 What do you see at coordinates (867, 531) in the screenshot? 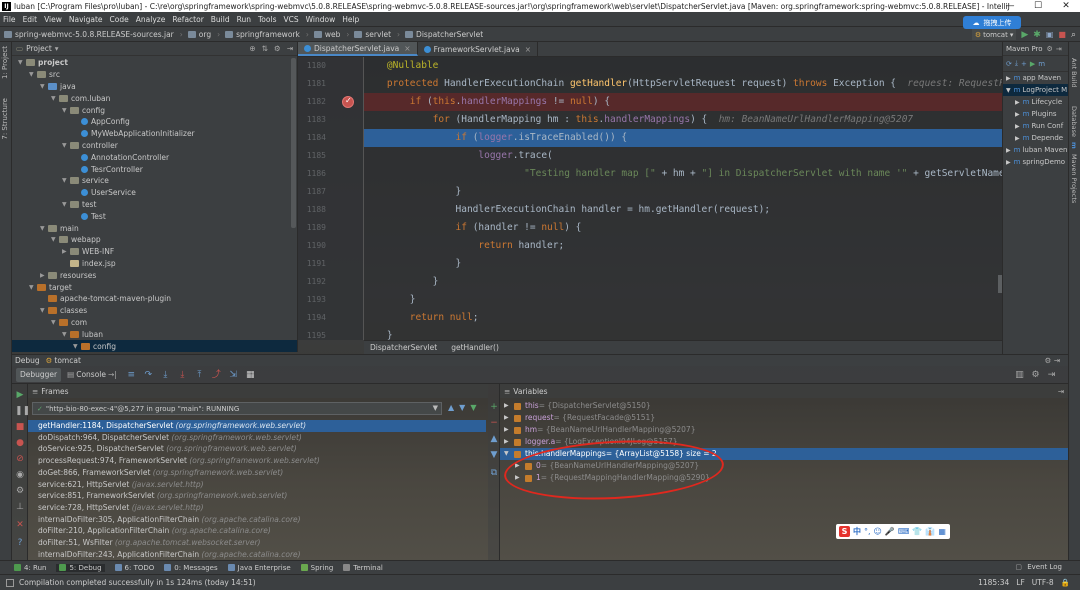
I see `ime-punctuation-icon: °,` at bounding box center [867, 531].